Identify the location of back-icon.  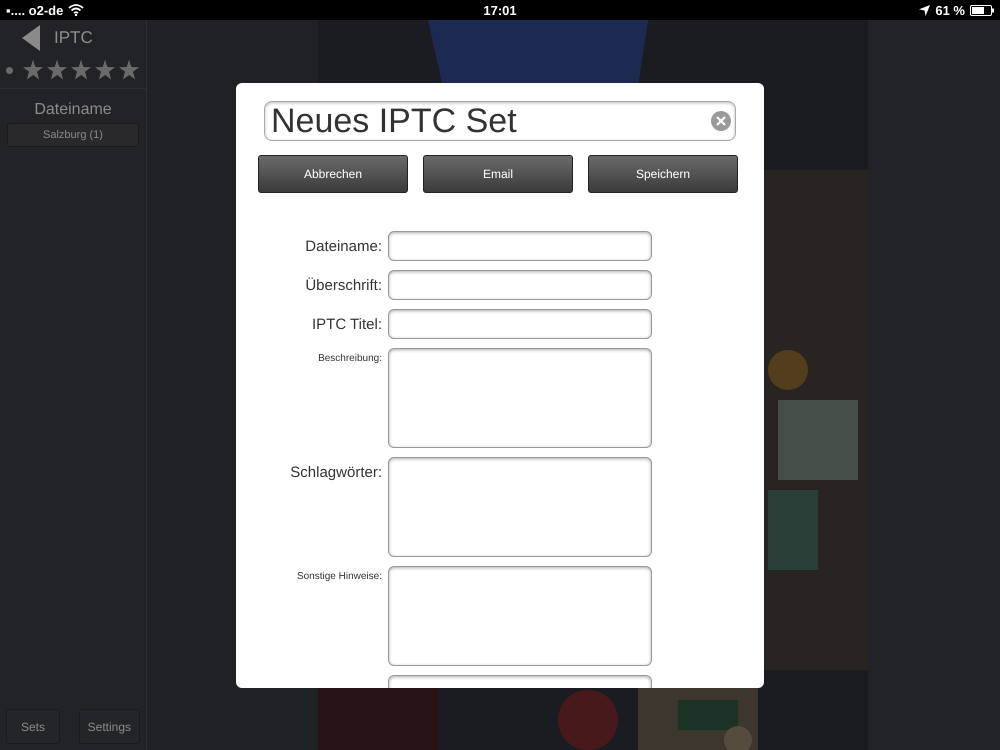
(31, 38).